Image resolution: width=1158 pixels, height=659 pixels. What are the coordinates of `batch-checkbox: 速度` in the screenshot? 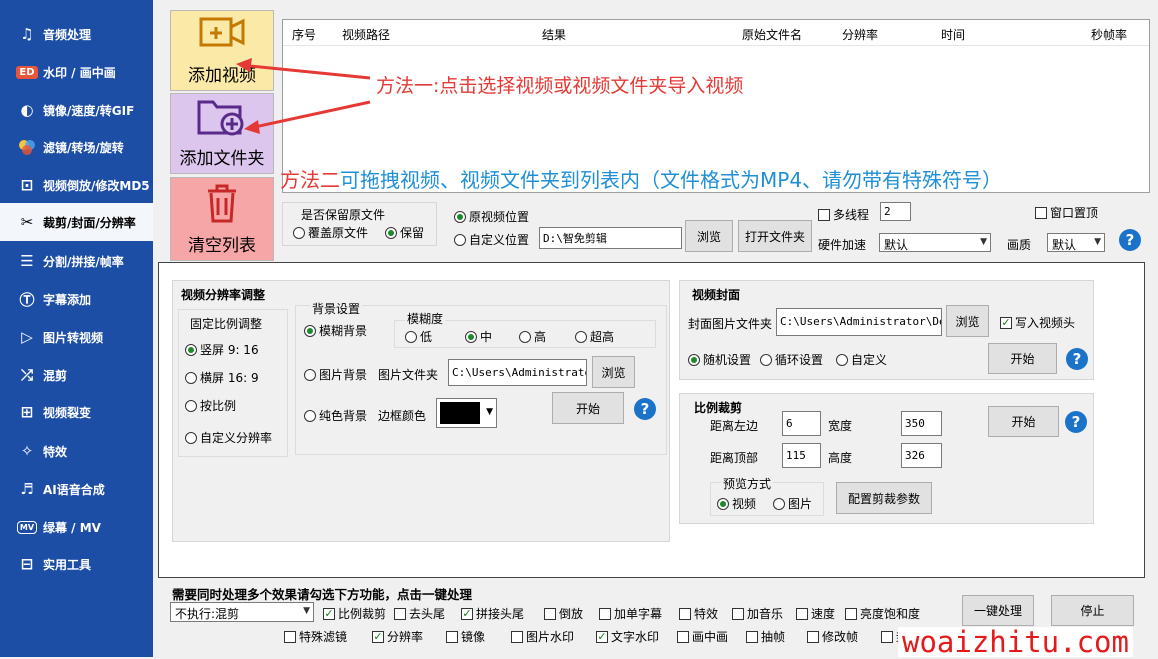 It's located at (815, 613).